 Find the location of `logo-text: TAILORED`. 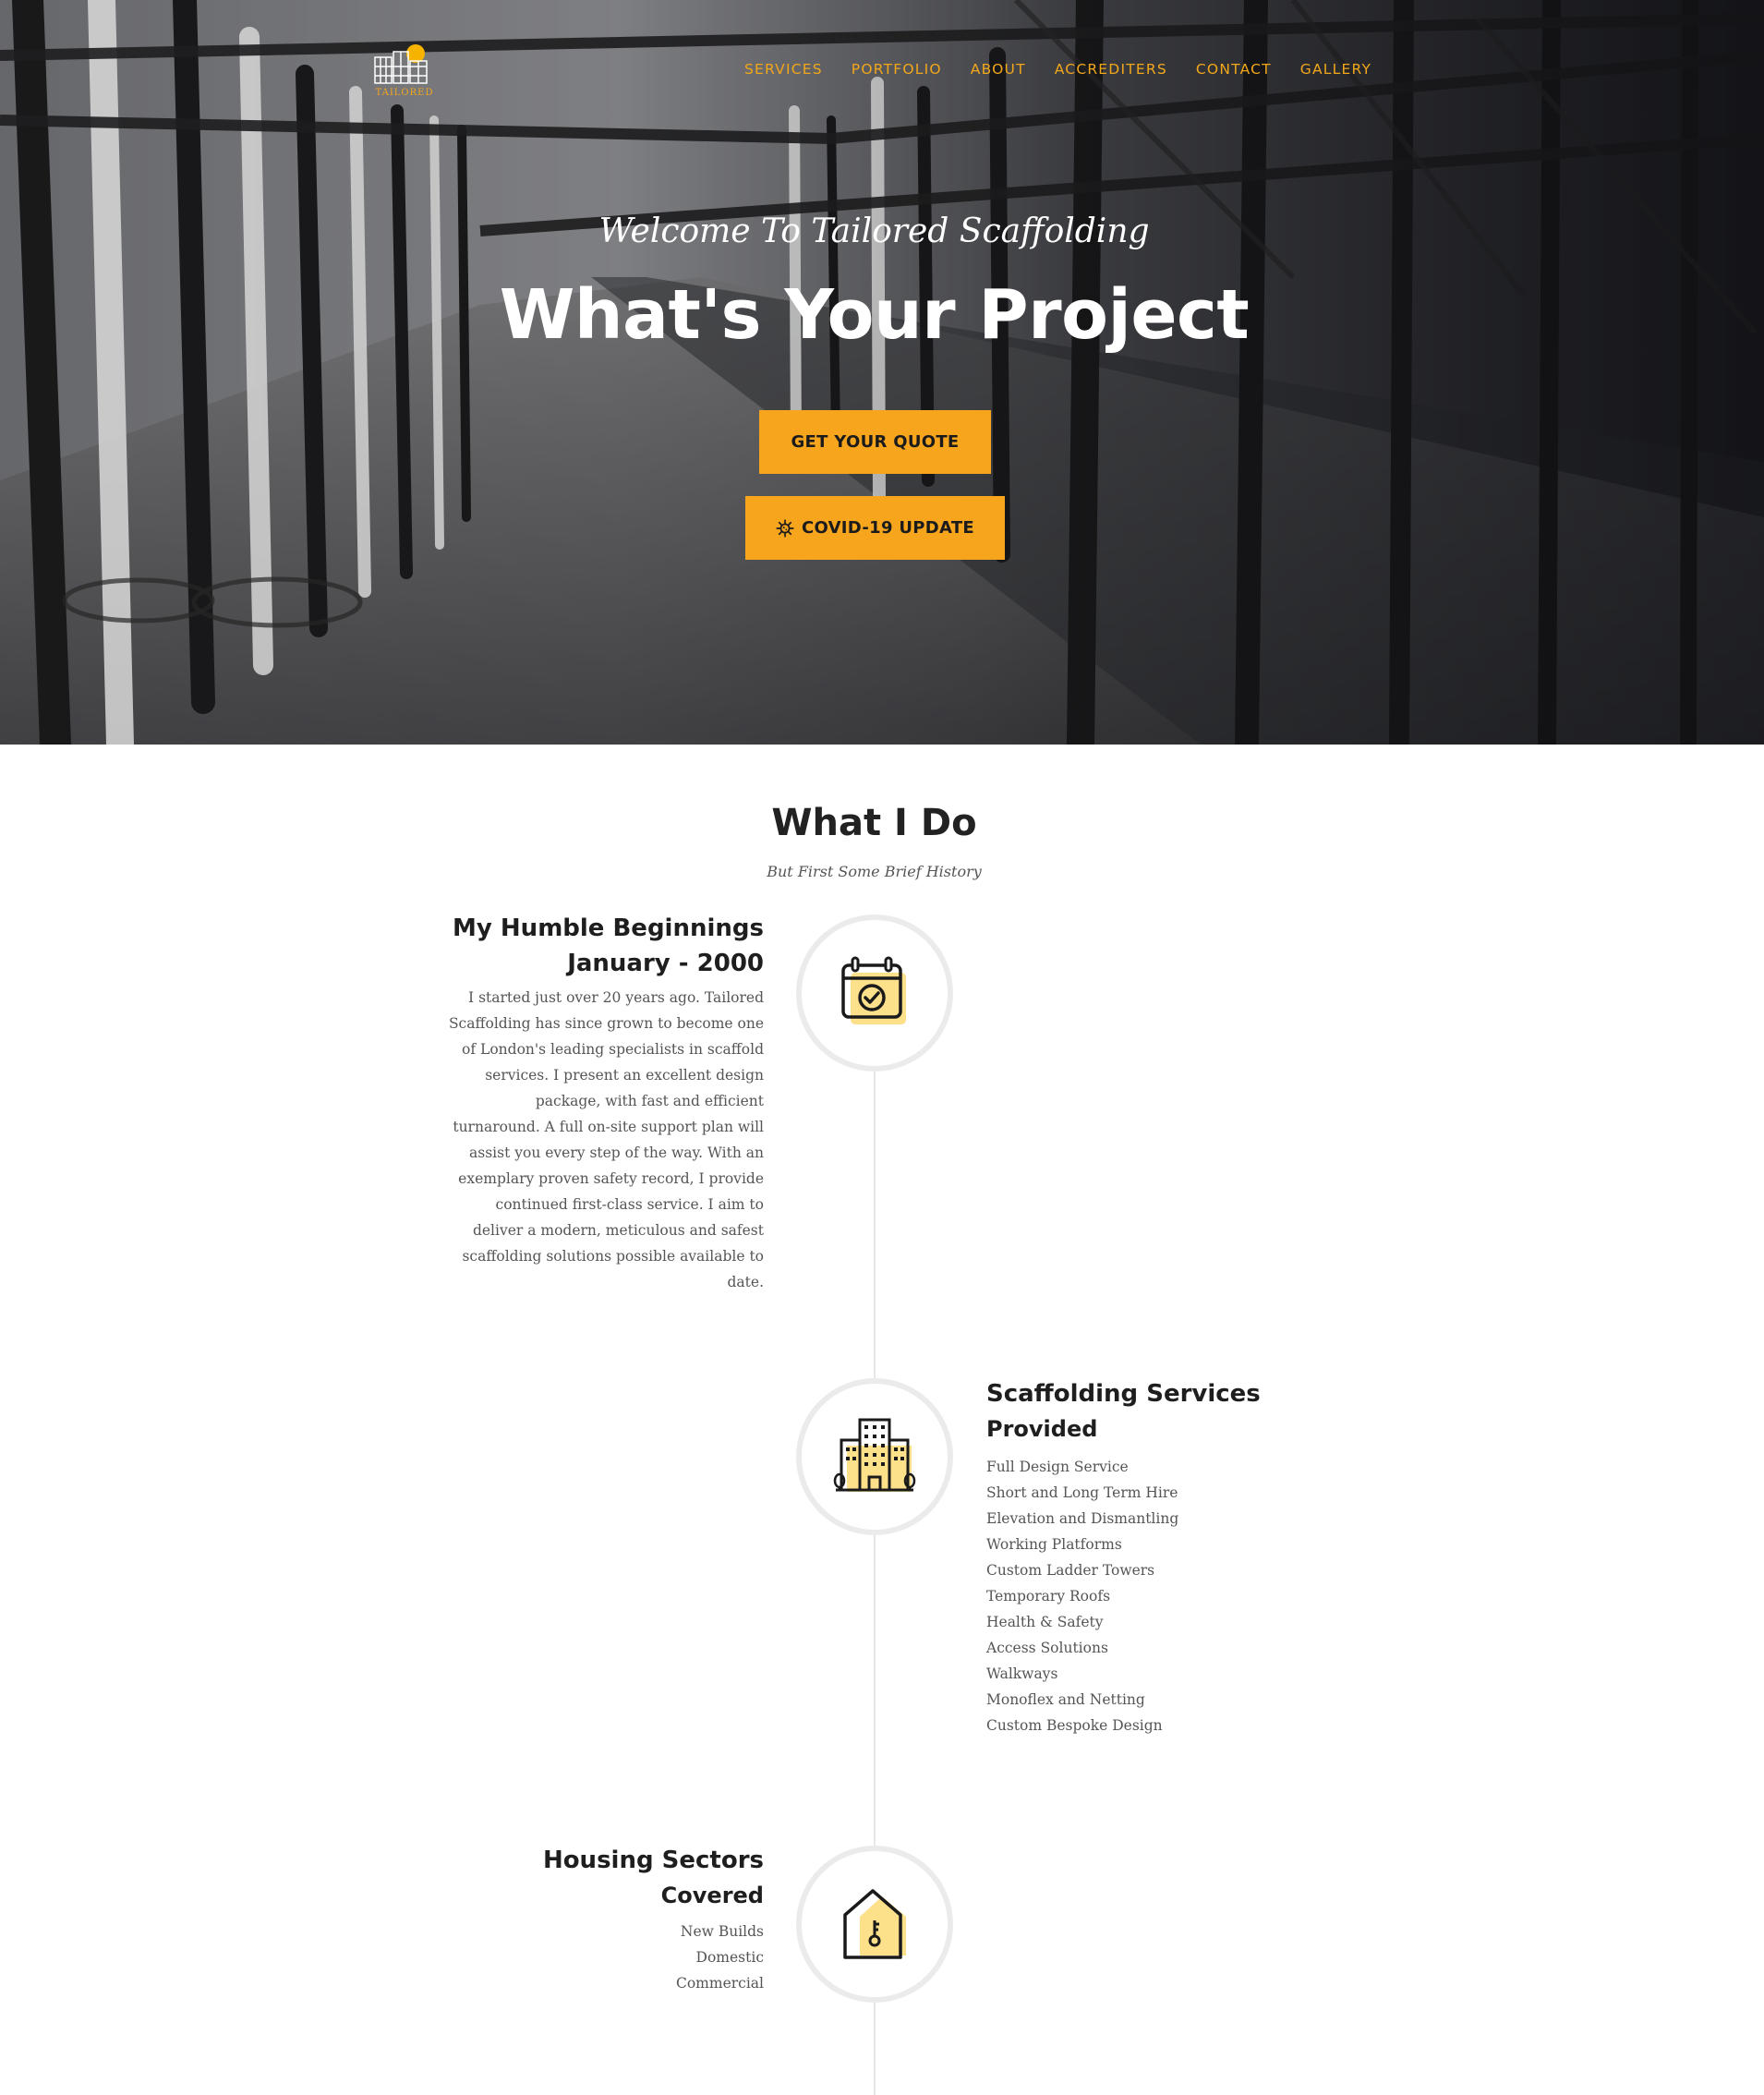

logo-text: TAILORED is located at coordinates (405, 93).